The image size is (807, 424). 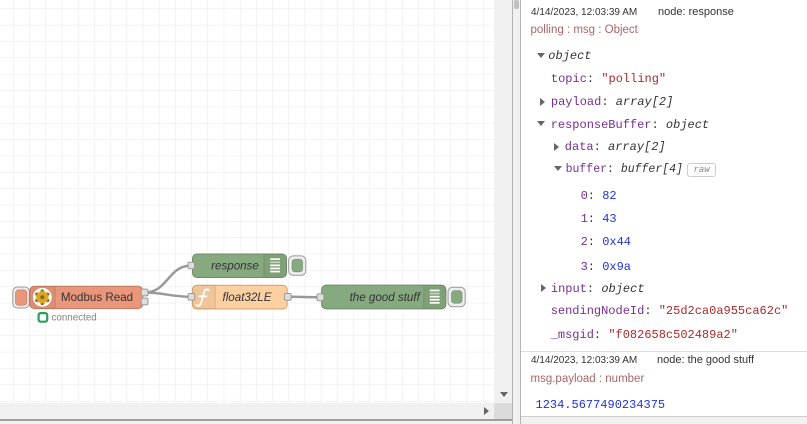 I want to click on svg-text: float32LE, so click(x=247, y=297).